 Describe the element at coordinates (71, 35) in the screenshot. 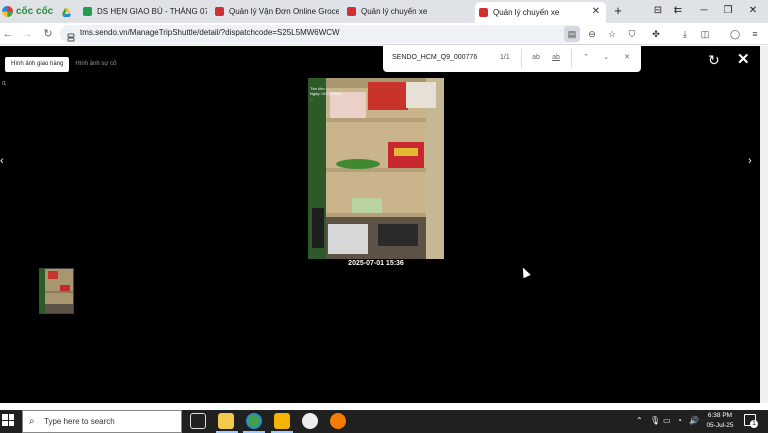

I see `site-info-icon` at that location.